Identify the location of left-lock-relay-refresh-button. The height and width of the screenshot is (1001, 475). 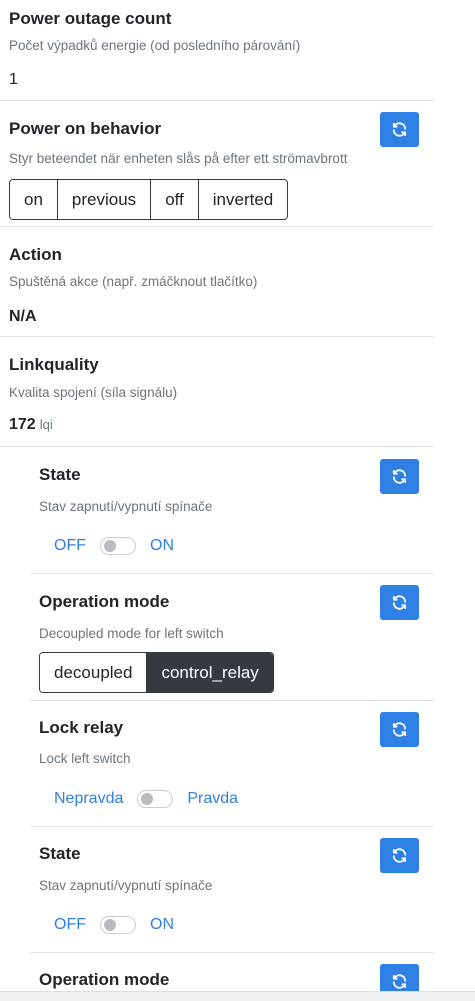
(399, 729).